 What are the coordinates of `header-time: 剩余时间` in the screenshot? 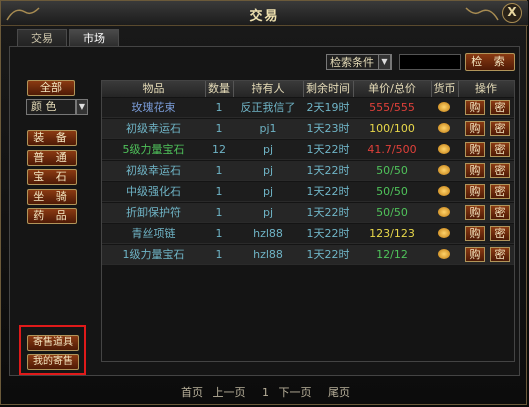 It's located at (328, 89).